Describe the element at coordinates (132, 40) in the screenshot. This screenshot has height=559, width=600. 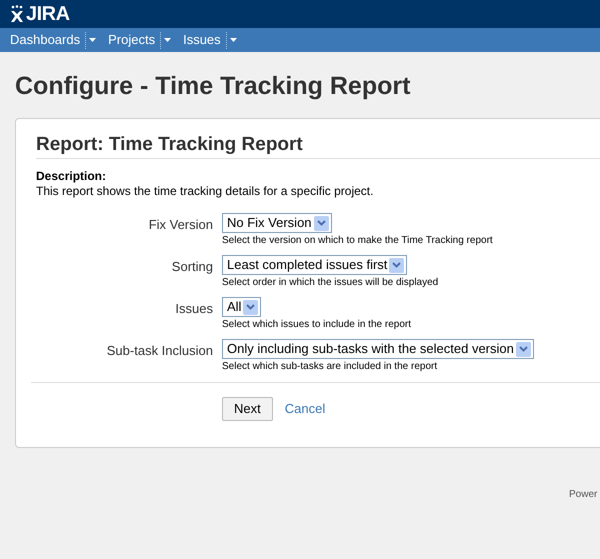
I see `nav-link: Projects` at that location.